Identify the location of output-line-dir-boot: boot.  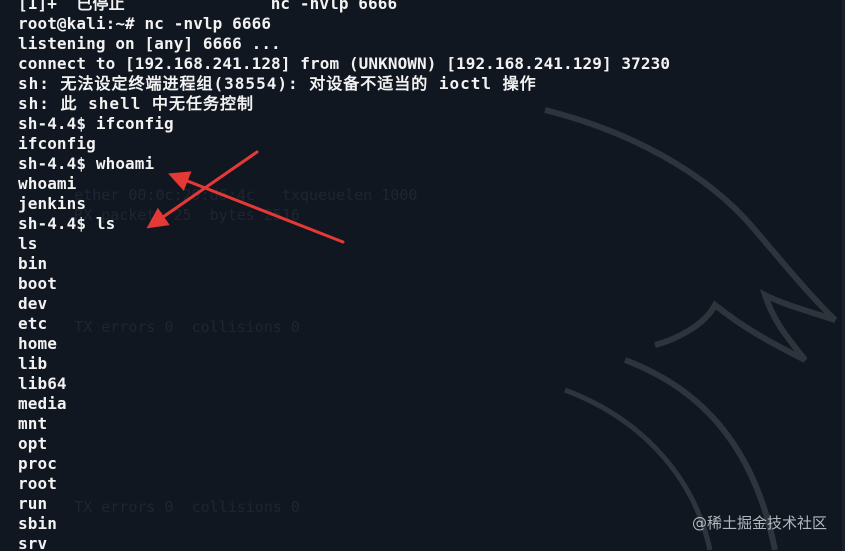
(37, 283).